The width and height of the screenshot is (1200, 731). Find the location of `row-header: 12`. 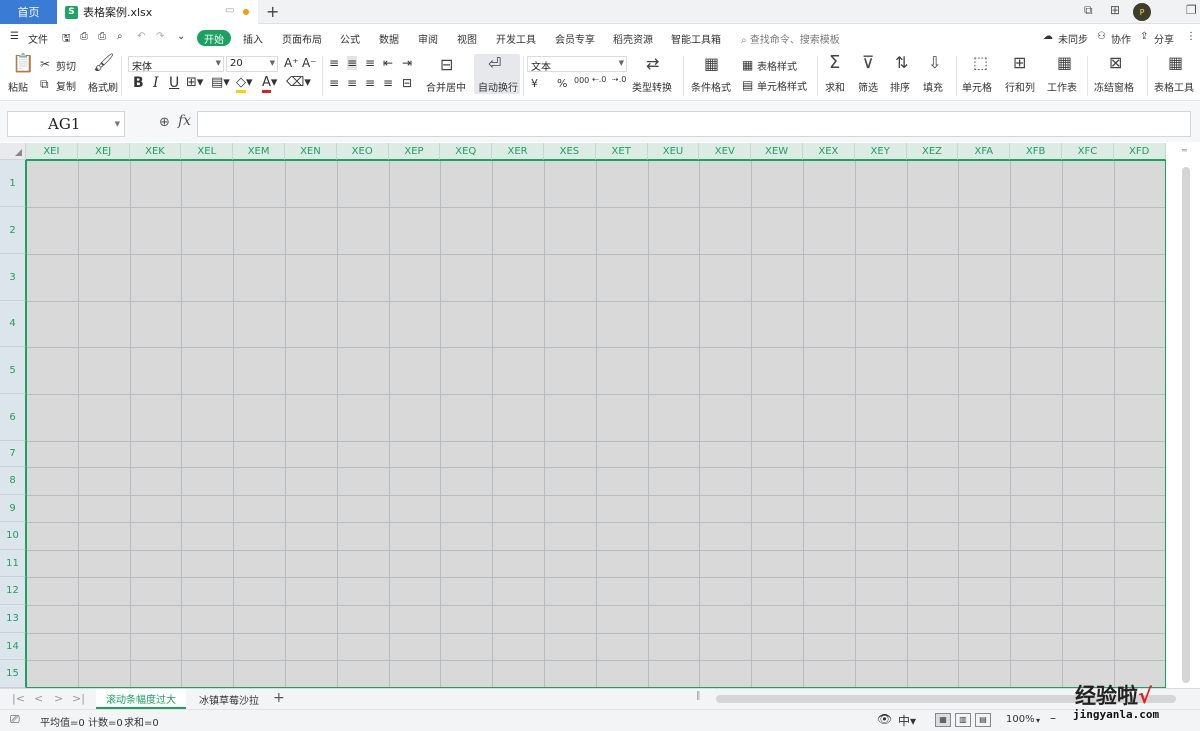

row-header: 12 is located at coordinates (13, 591).